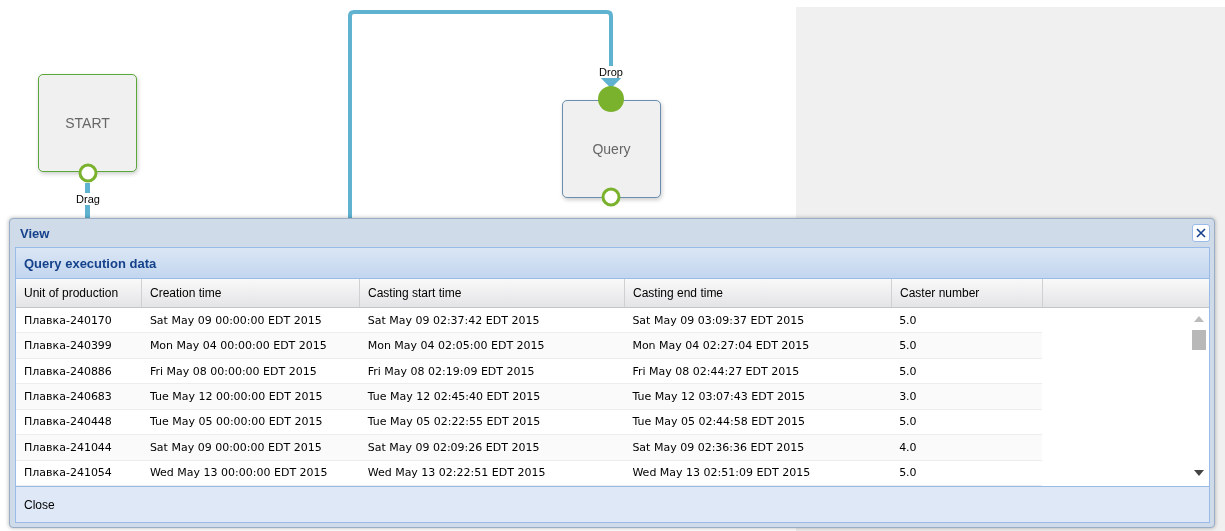  What do you see at coordinates (1199, 473) in the screenshot?
I see `scroll-down-icon` at bounding box center [1199, 473].